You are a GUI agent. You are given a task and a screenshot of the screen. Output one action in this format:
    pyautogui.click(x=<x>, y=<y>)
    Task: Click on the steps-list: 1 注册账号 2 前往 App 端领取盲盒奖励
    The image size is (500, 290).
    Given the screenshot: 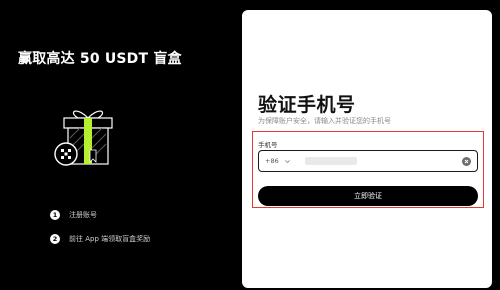 What is the action you would take?
    pyautogui.click(x=100, y=232)
    